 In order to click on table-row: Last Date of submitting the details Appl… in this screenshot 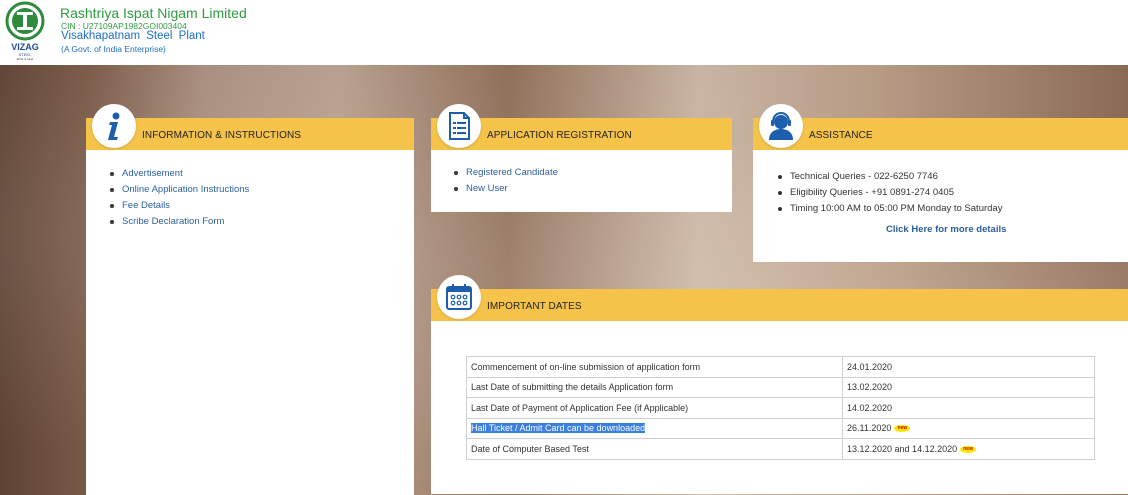, I will do `click(780, 387)`.